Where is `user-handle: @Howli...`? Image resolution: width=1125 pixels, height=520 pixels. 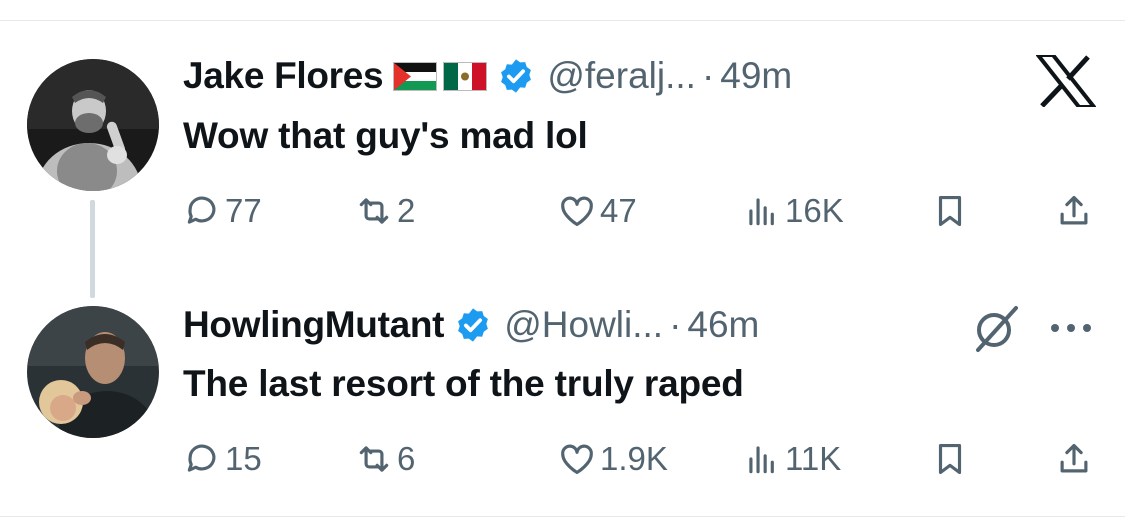 user-handle: @Howli... is located at coordinates (583, 325).